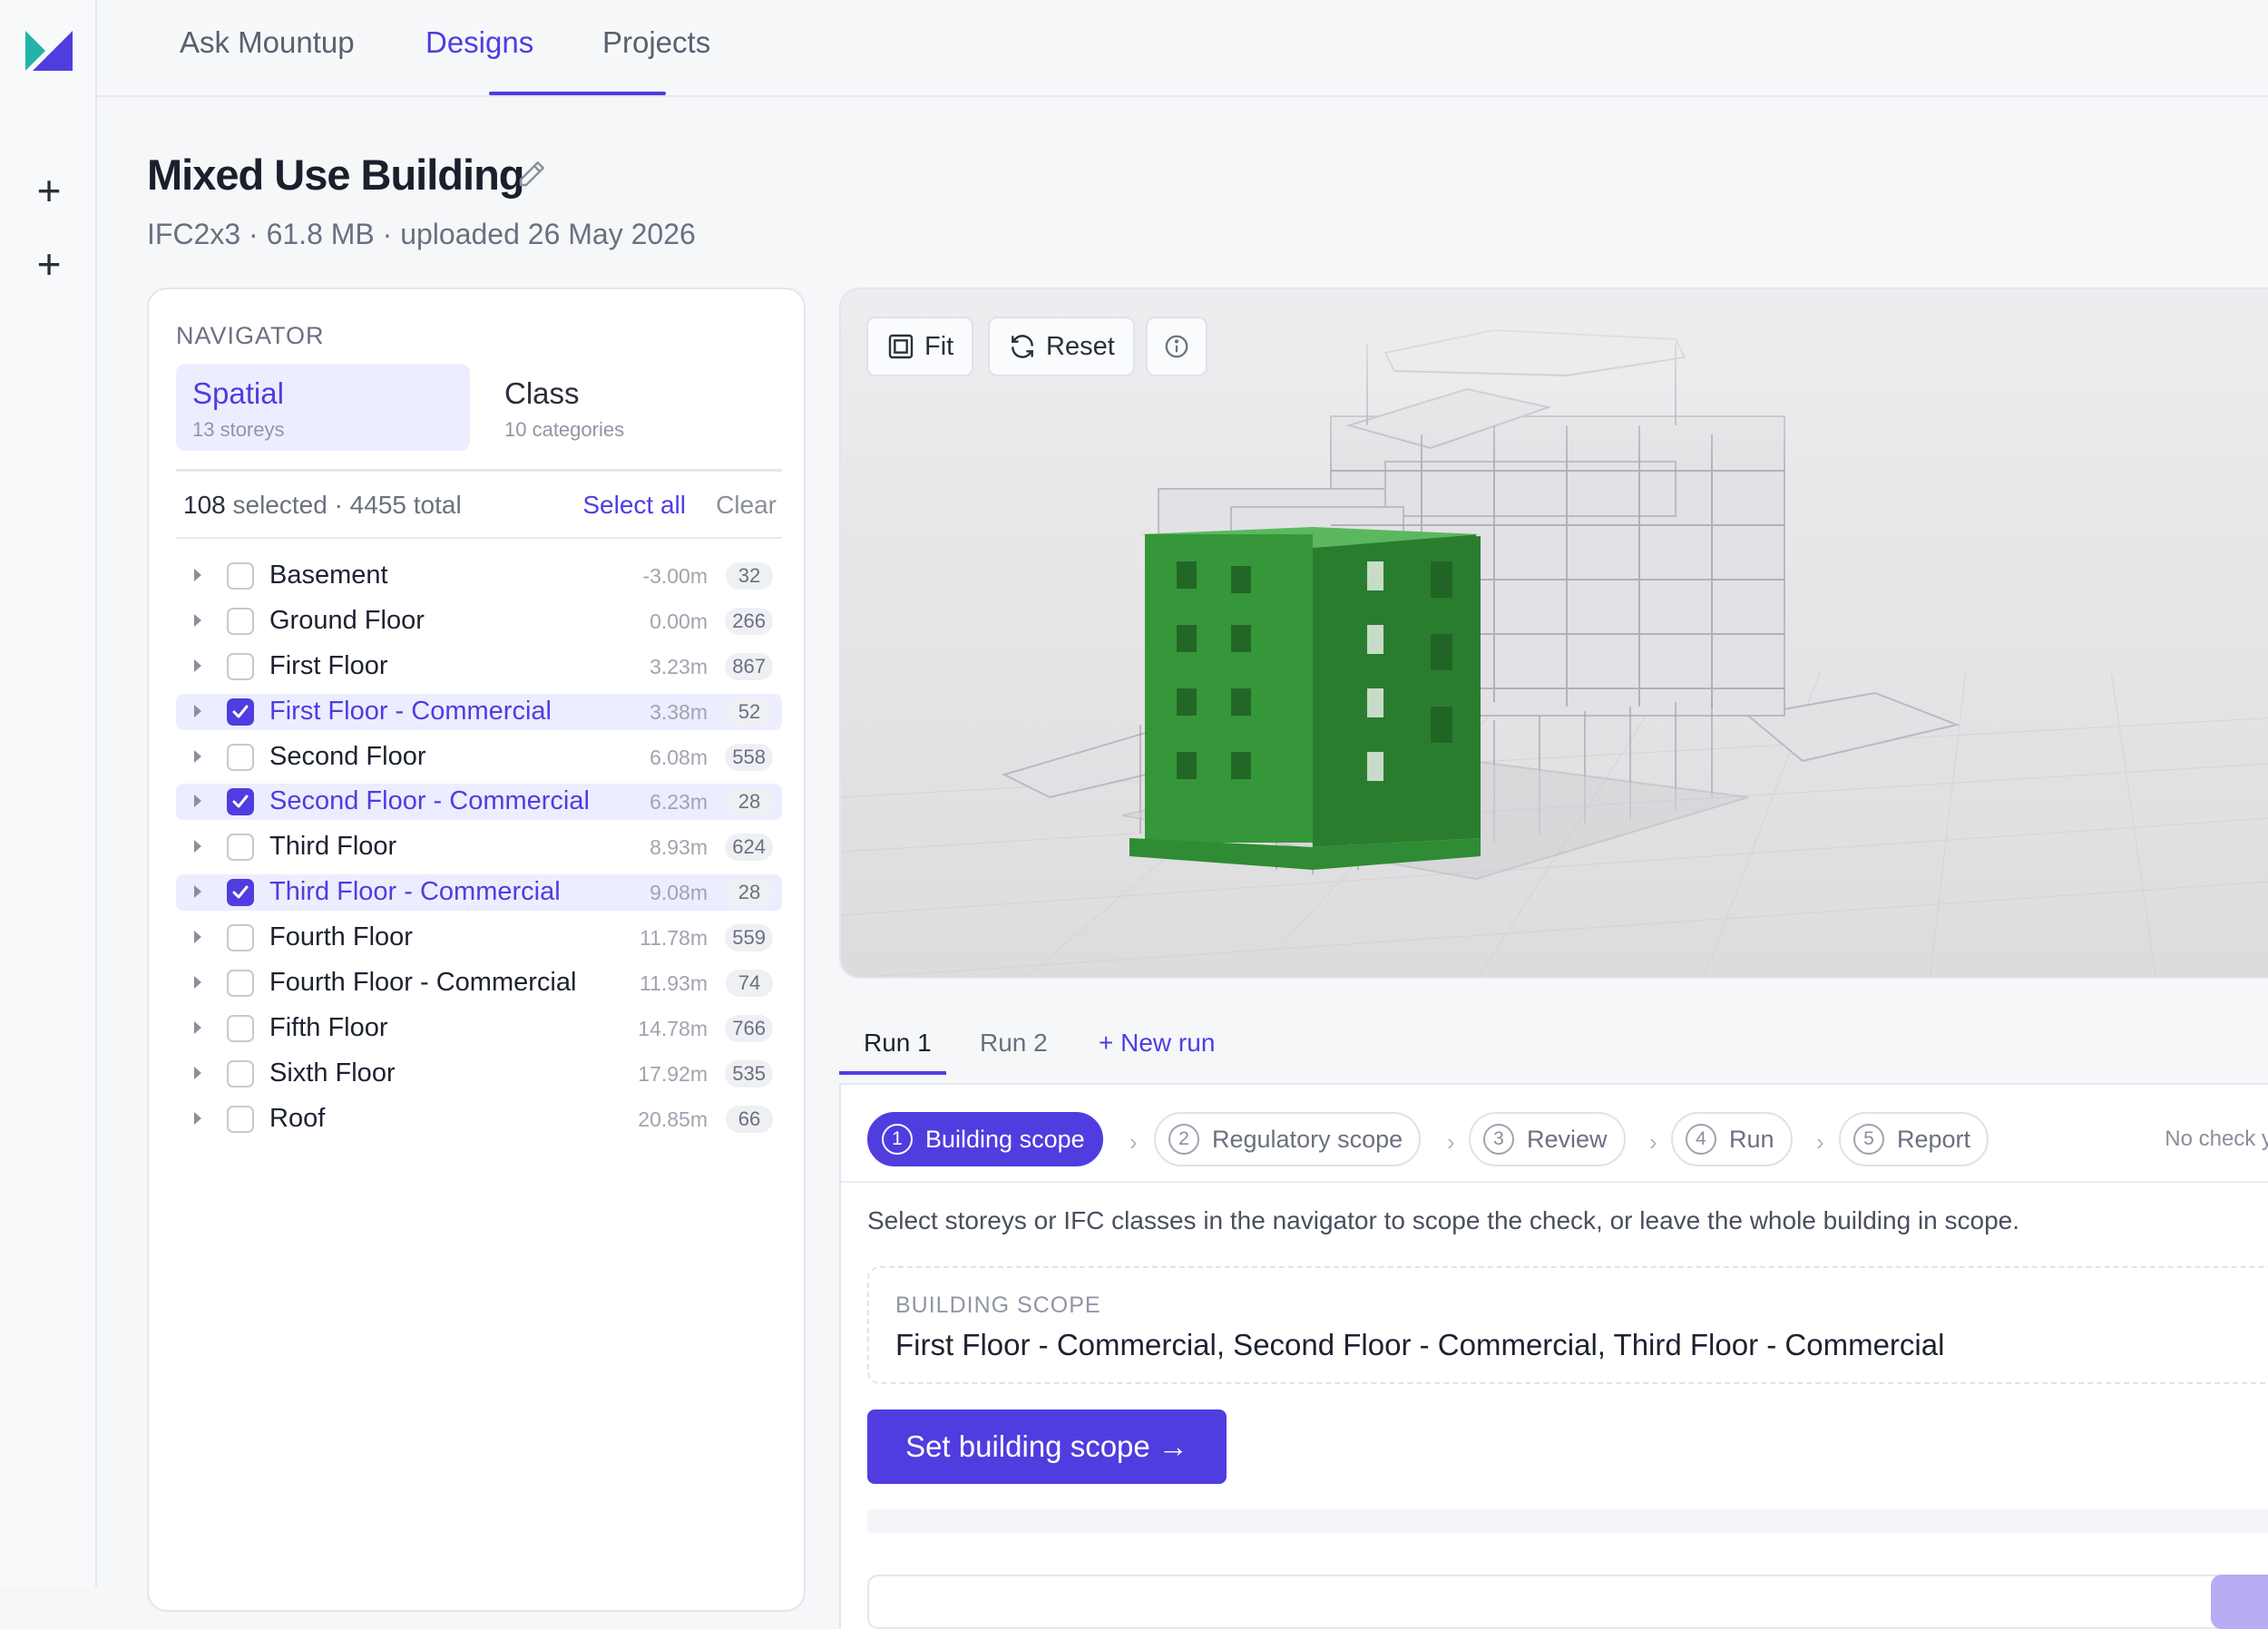  What do you see at coordinates (479, 1119) in the screenshot?
I see `storey-row: Roof 20.85m 66` at bounding box center [479, 1119].